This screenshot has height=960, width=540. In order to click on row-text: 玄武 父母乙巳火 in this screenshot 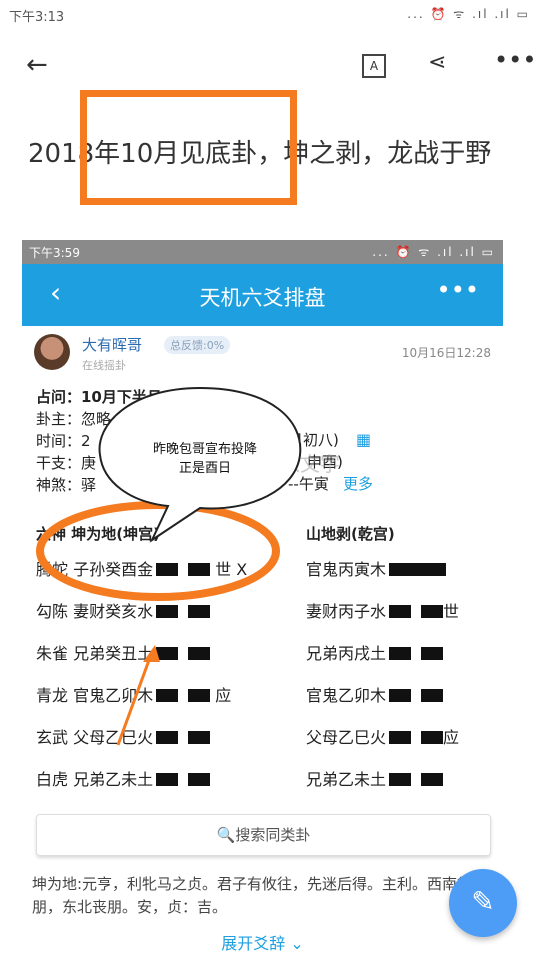, I will do `click(95, 737)`.